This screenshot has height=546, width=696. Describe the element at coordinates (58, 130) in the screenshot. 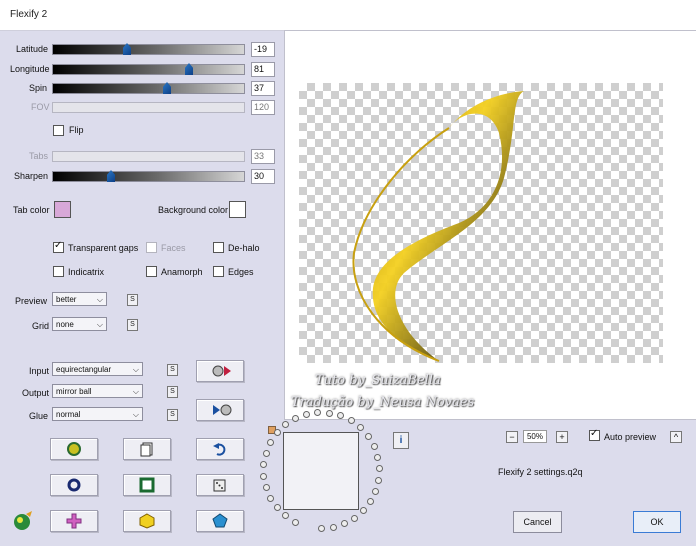

I see `flip-checkbox` at that location.